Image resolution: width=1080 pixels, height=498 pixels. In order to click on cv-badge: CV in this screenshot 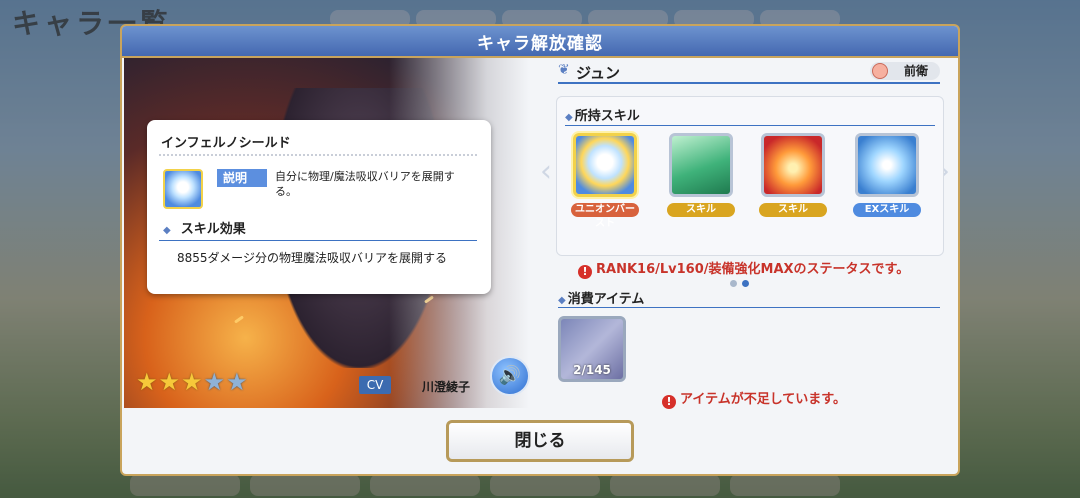, I will do `click(375, 385)`.